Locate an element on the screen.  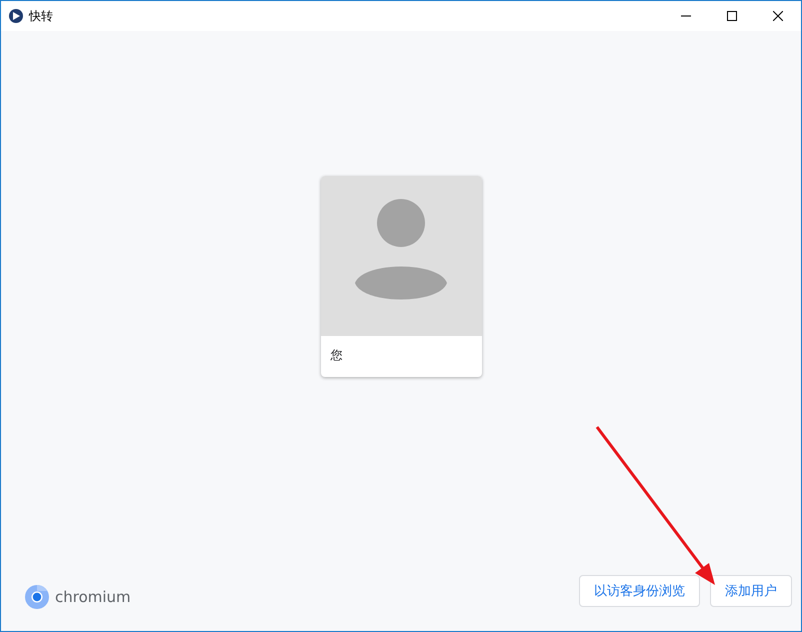
add-user-button: 添加用户 is located at coordinates (751, 591).